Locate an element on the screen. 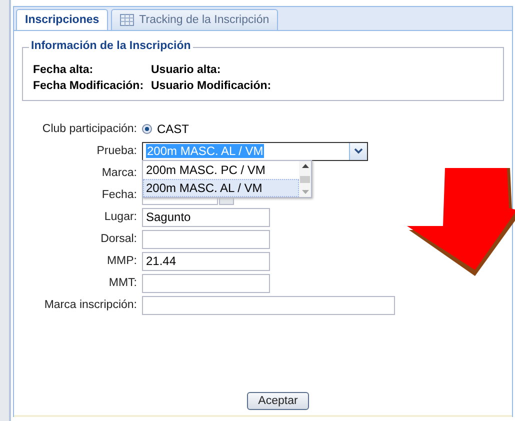  dropdown-value: 200m MASC. AL / VM is located at coordinates (205, 151).